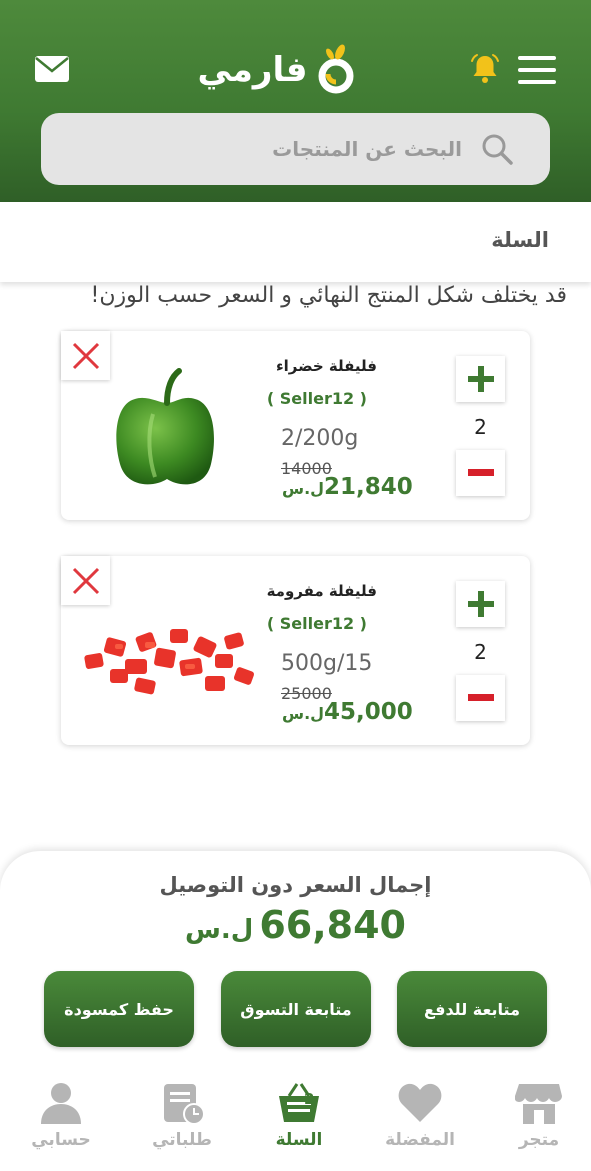 The height and width of the screenshot is (1171, 591). I want to click on cart-badge: 2, so click(309, 1099).